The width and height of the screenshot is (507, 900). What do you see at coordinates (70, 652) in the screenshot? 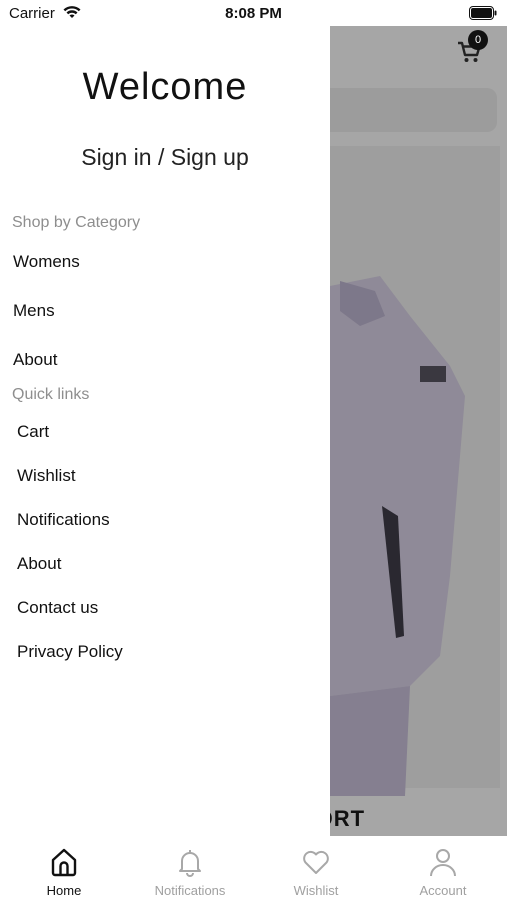
I see `quick-link-privacy-policy: Privacy Policy` at bounding box center [70, 652].